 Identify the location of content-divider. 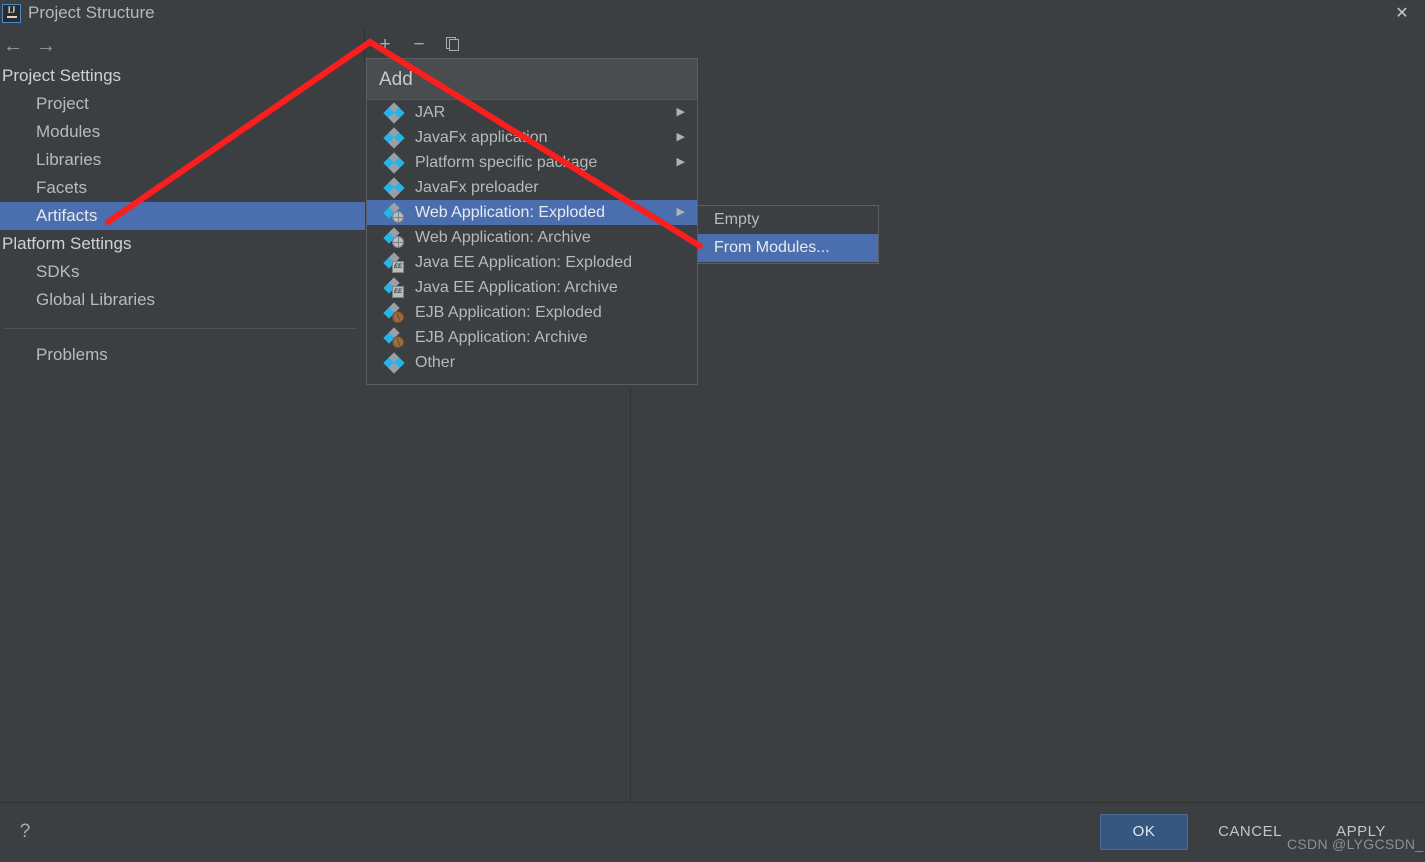
(630, 595).